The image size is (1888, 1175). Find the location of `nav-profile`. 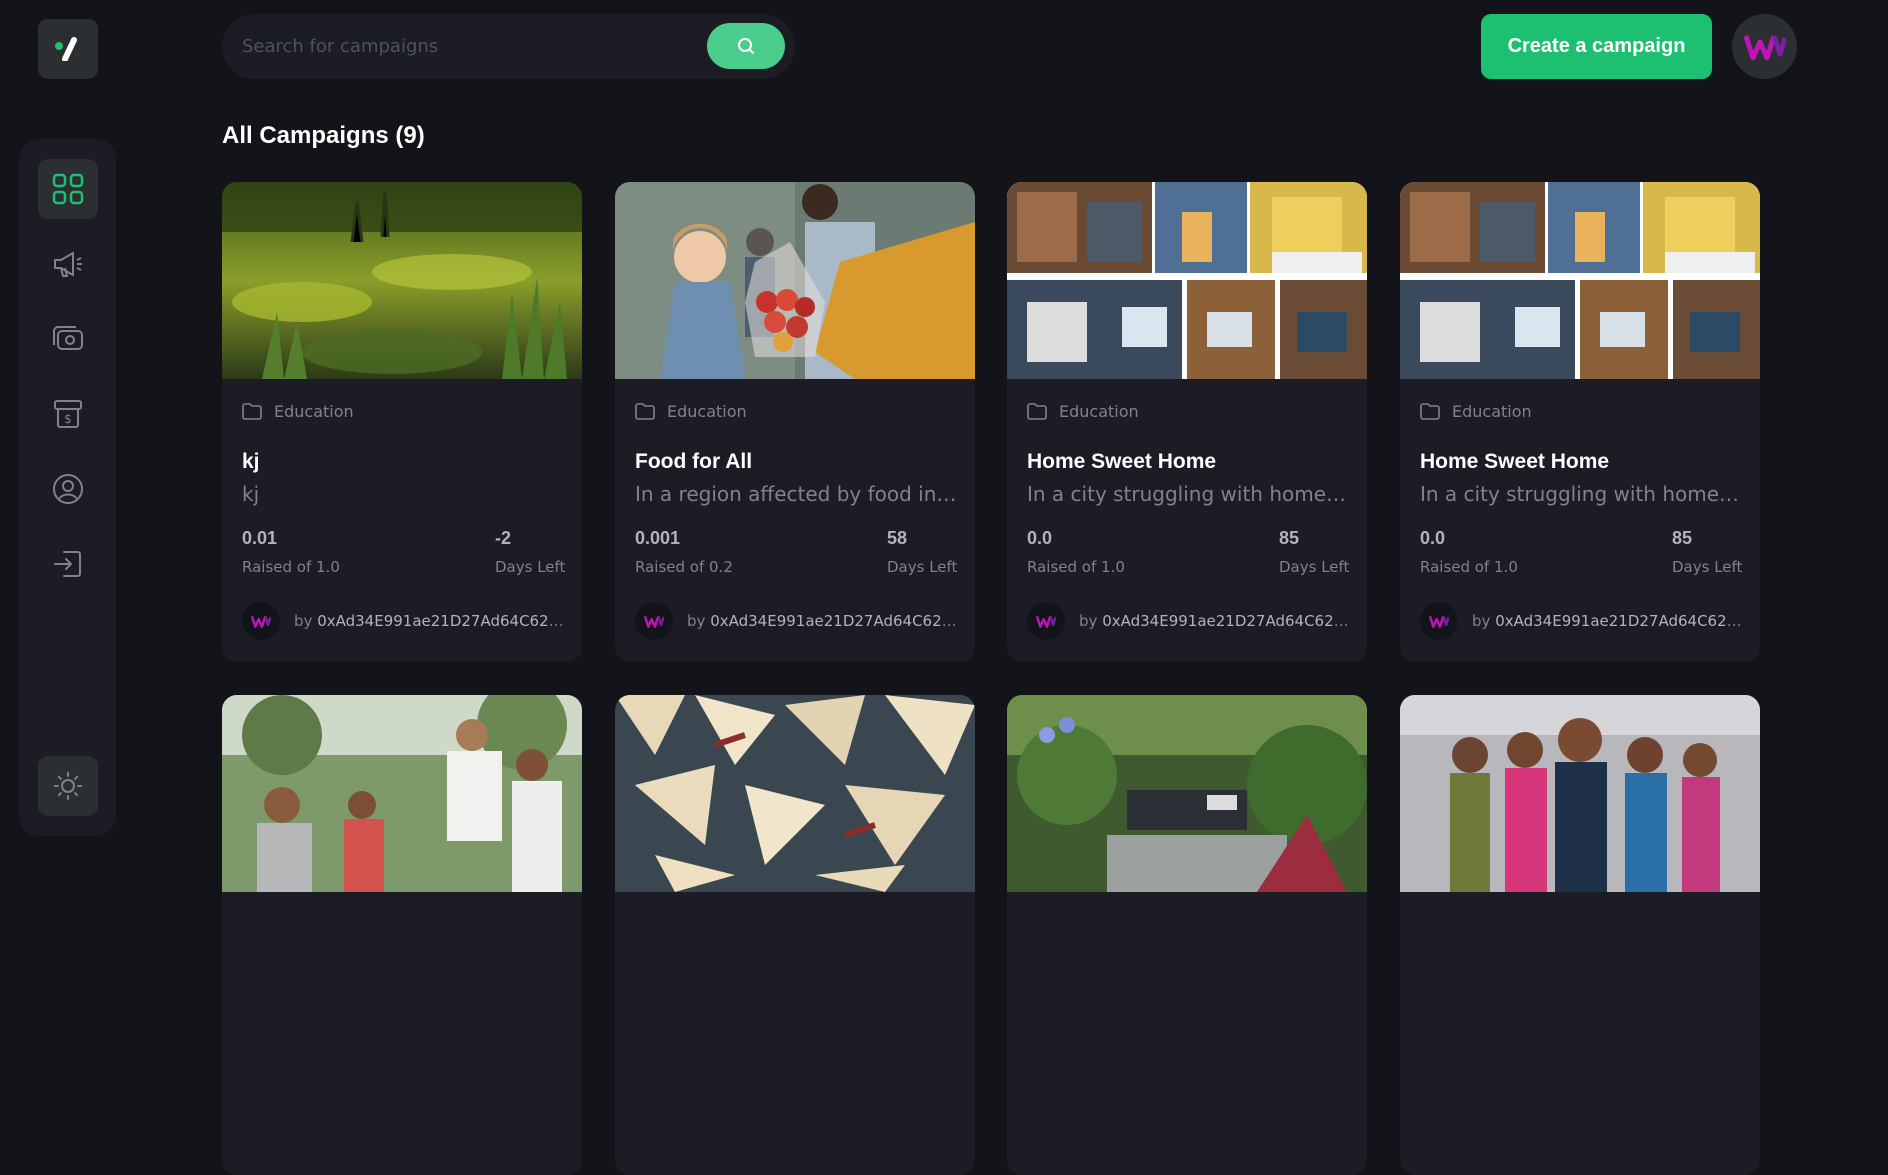

nav-profile is located at coordinates (68, 489).